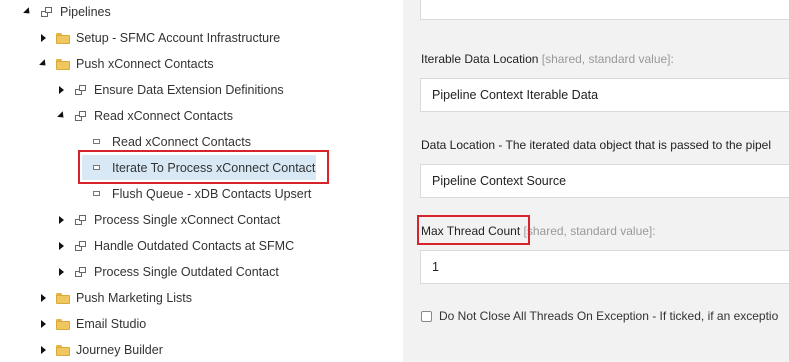 The width and height of the screenshot is (789, 362). I want to click on max-thread-highlight-box, so click(473, 230).